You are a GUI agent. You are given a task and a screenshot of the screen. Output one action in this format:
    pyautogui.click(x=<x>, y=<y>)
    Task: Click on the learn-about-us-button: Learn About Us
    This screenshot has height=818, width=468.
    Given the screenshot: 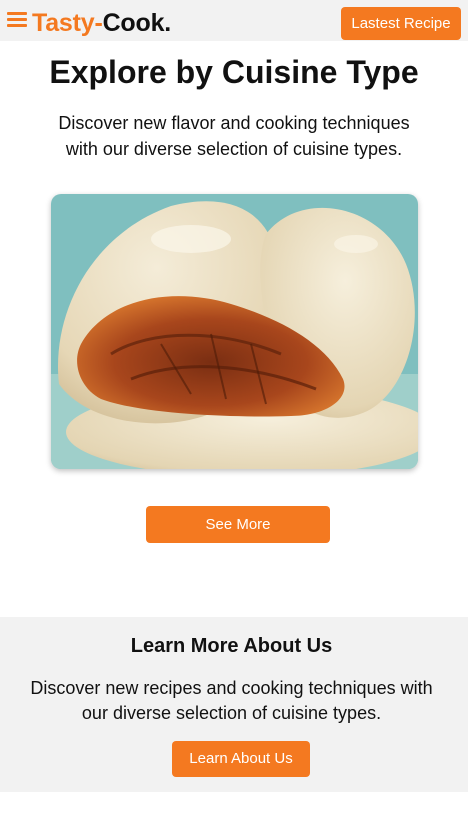 What is the action you would take?
    pyautogui.click(x=241, y=759)
    